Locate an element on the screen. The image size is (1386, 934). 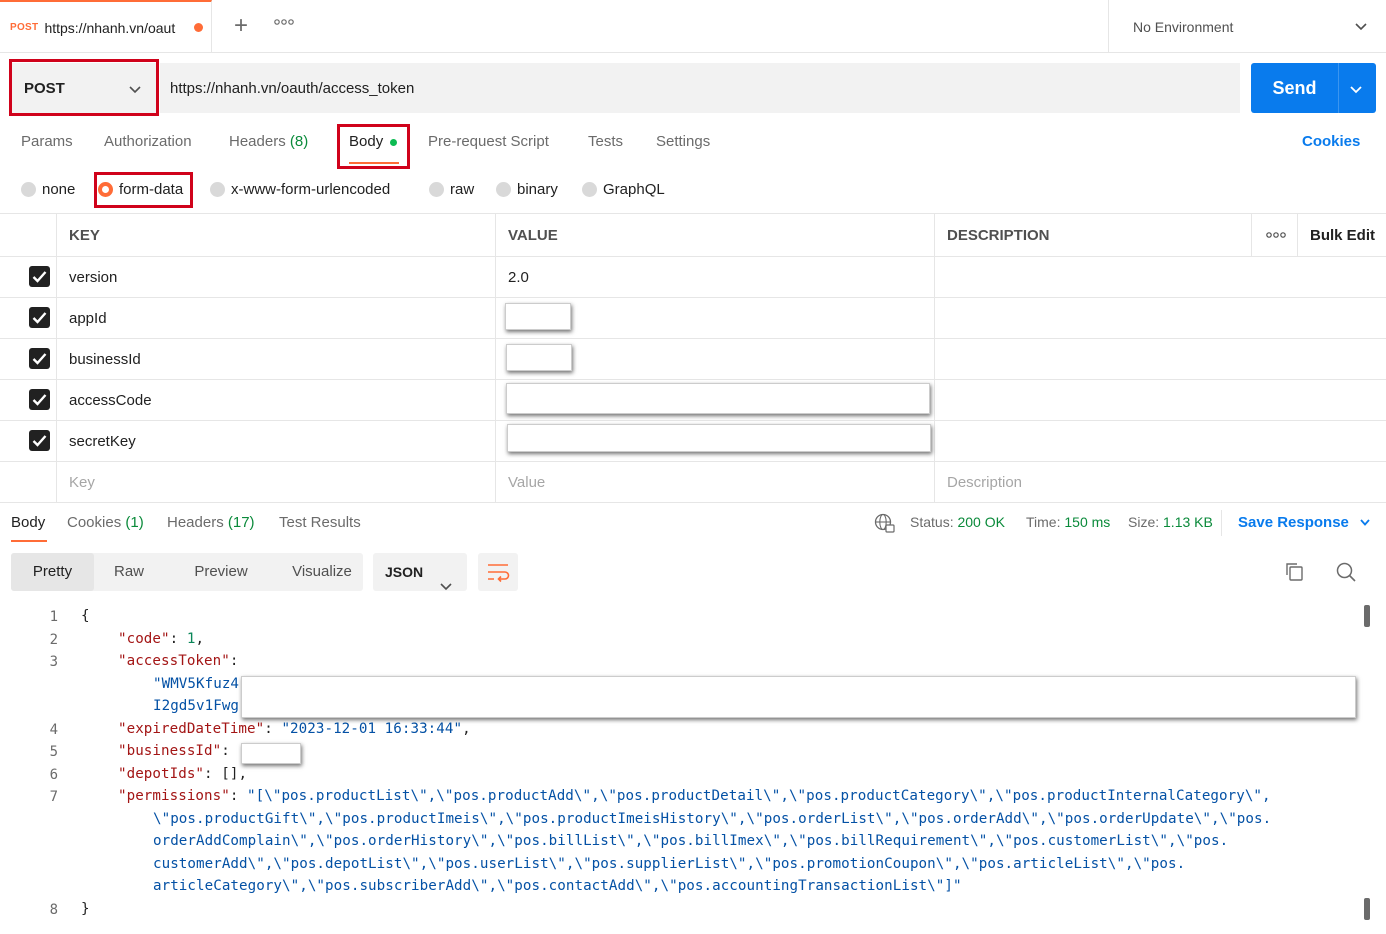
format-select: JSON is located at coordinates (420, 572).